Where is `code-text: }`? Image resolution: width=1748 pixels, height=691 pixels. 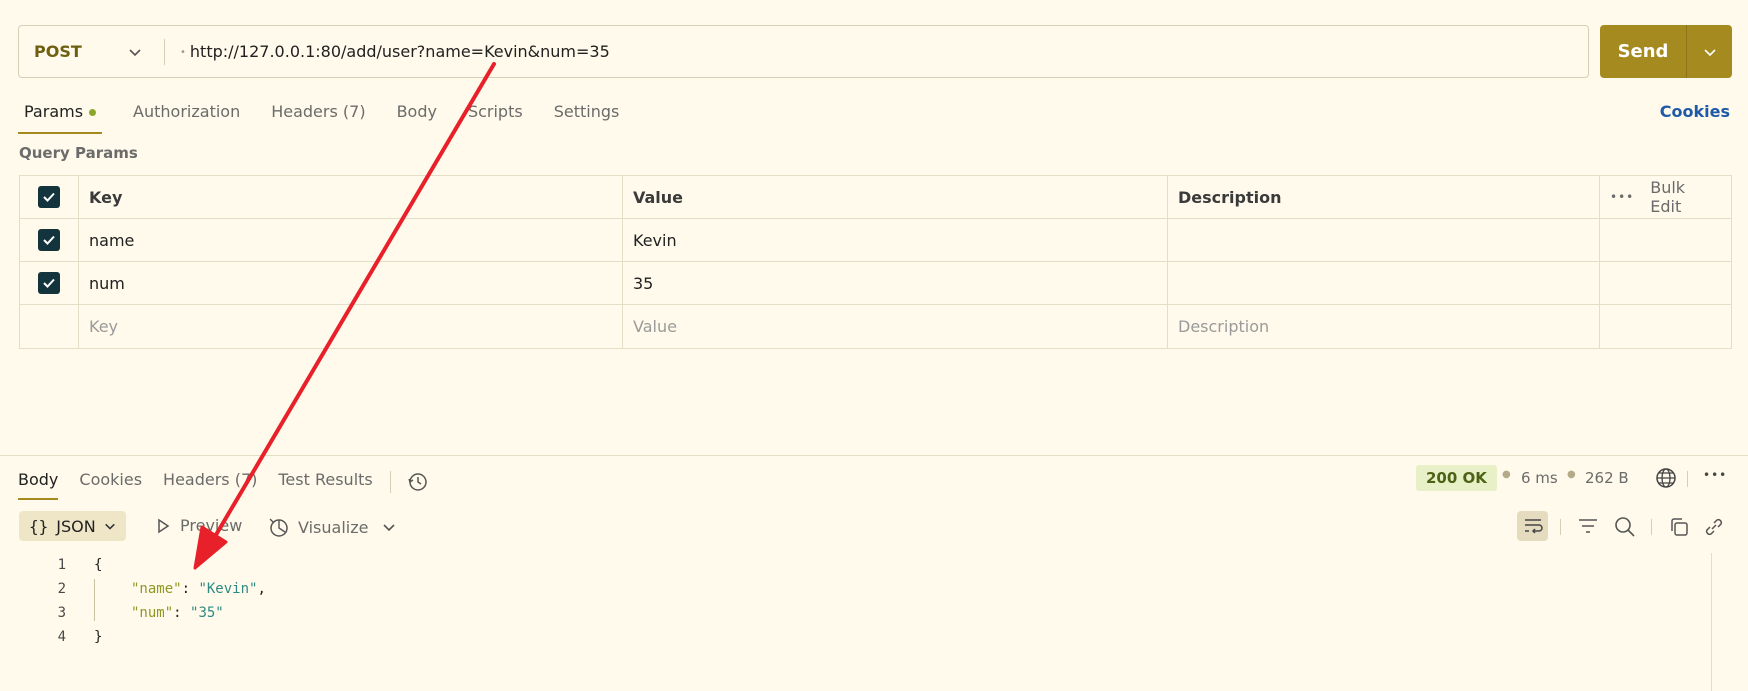
code-text: } is located at coordinates (98, 637).